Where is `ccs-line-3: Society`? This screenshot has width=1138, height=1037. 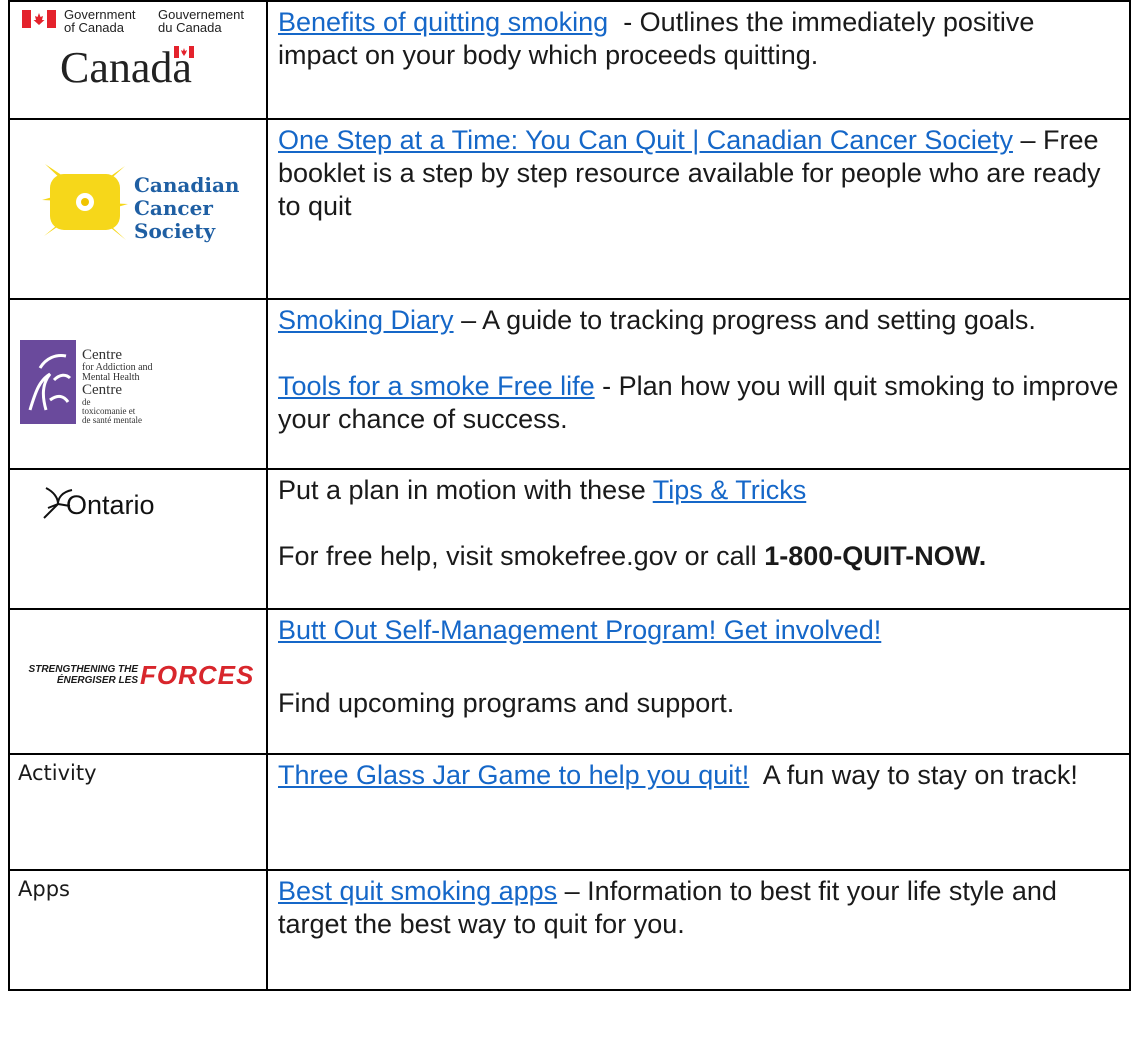
ccs-line-3: Society is located at coordinates (175, 231).